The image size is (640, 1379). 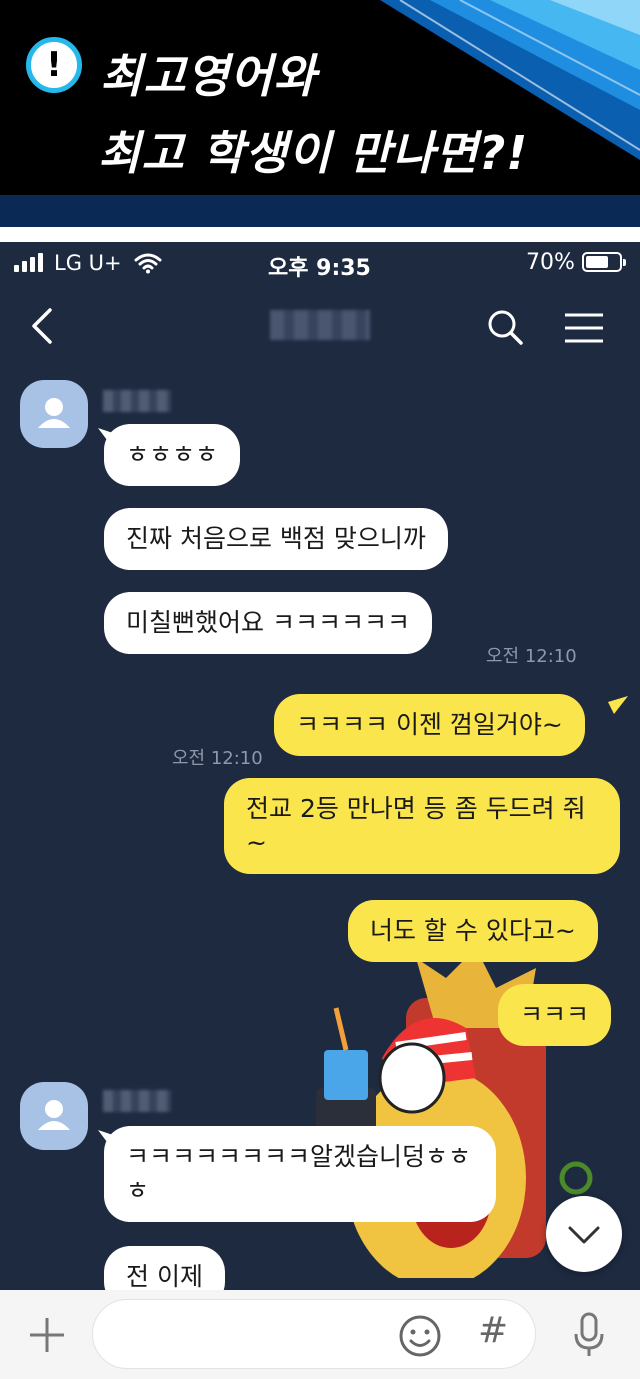 What do you see at coordinates (319, 268) in the screenshot?
I see `status-time: 오후 9:35` at bounding box center [319, 268].